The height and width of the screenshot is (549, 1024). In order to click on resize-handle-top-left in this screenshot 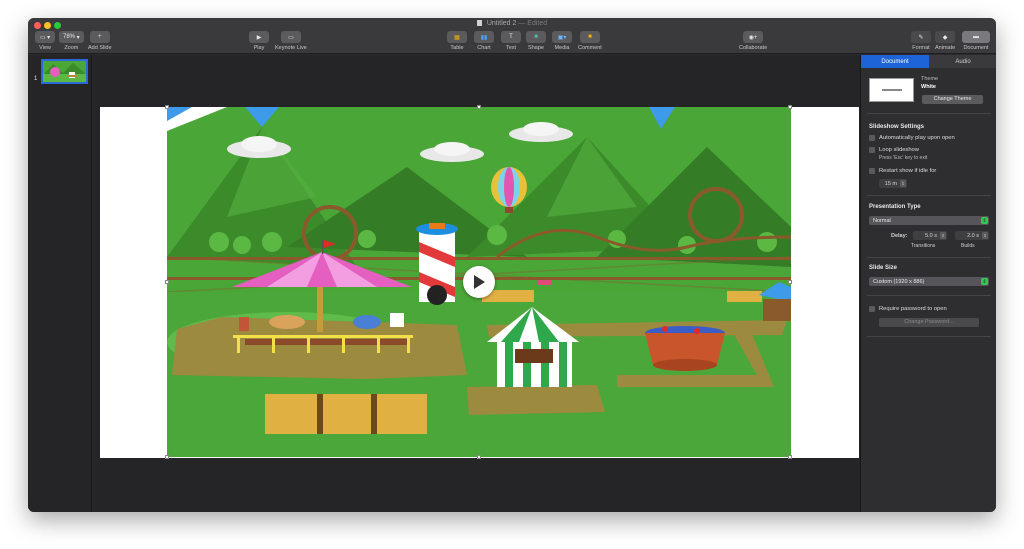, I will do `click(167, 107)`.